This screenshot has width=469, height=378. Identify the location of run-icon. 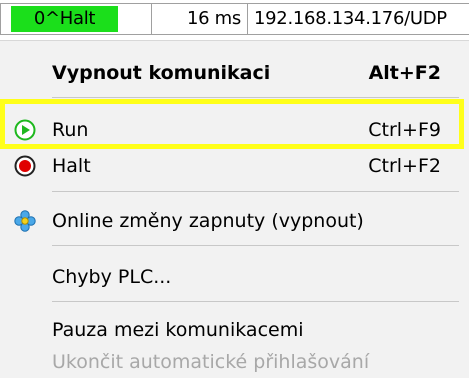
(25, 130).